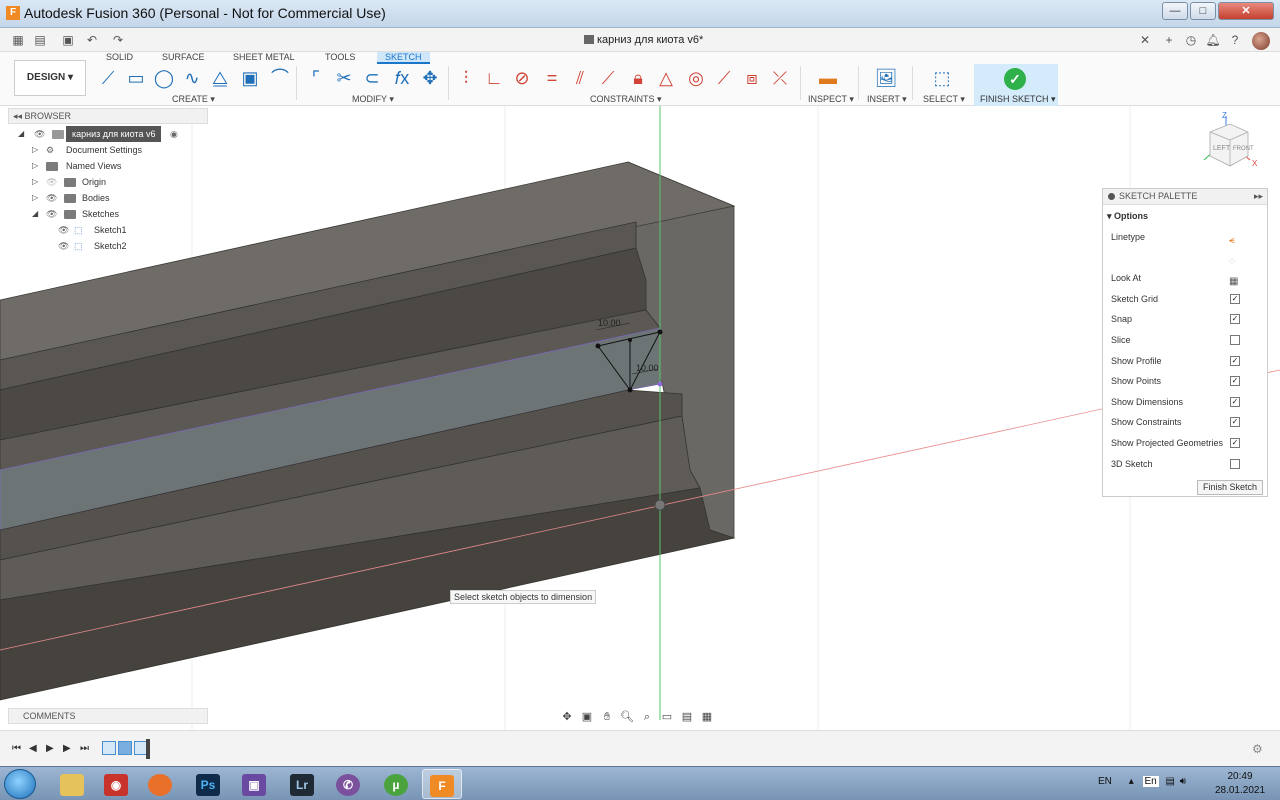 This screenshot has height=800, width=1280. I want to click on orbit-icon: ✥, so click(567, 717).